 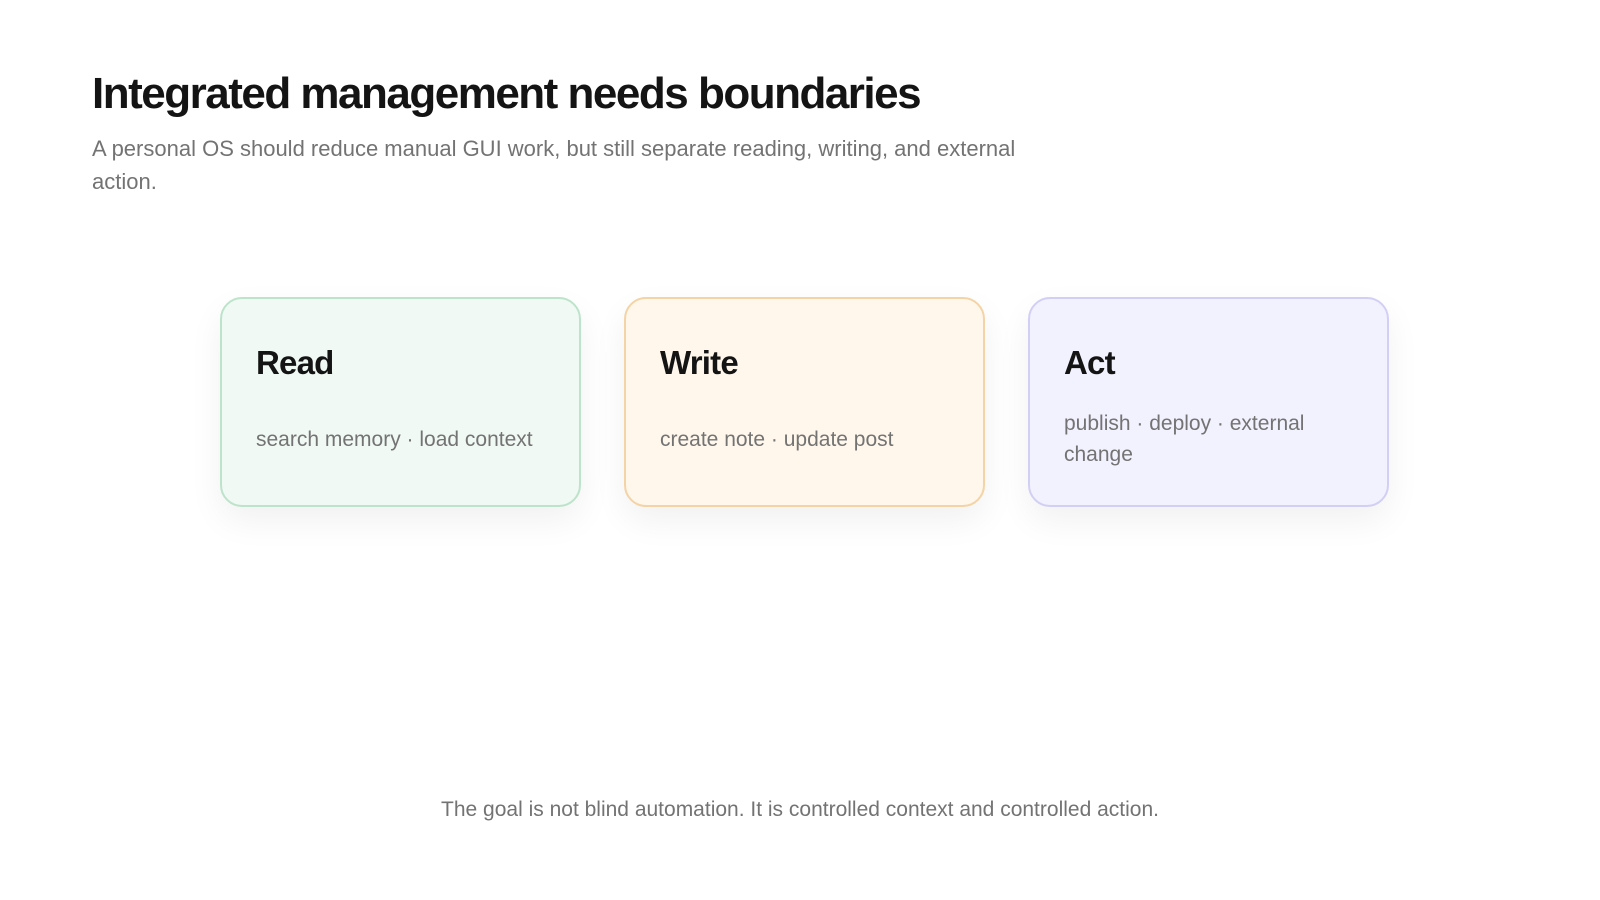 What do you see at coordinates (1184, 439) in the screenshot?
I see `card-act-body: publish · deploy · external change` at bounding box center [1184, 439].